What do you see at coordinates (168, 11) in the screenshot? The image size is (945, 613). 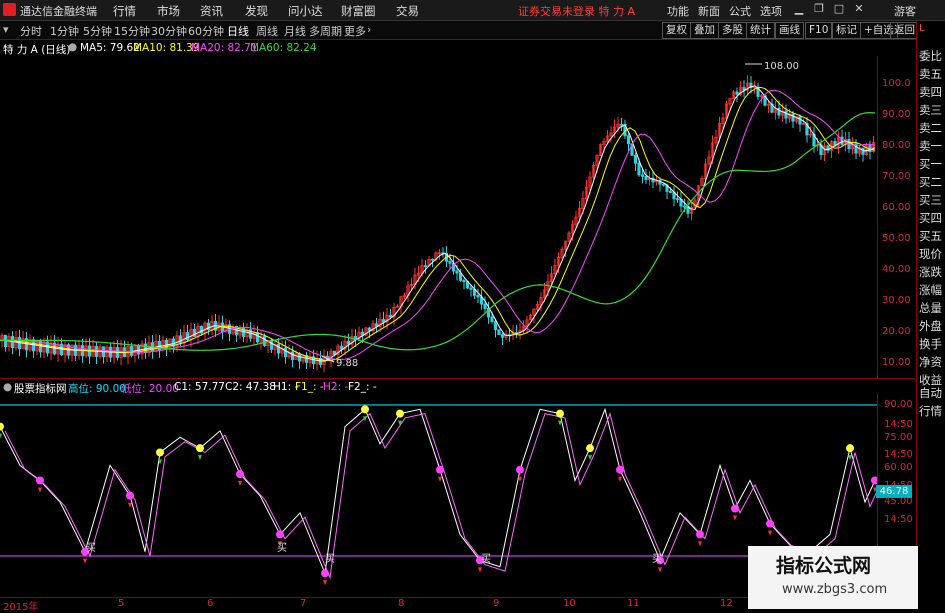 I see `menu-exchange: 市场` at bounding box center [168, 11].